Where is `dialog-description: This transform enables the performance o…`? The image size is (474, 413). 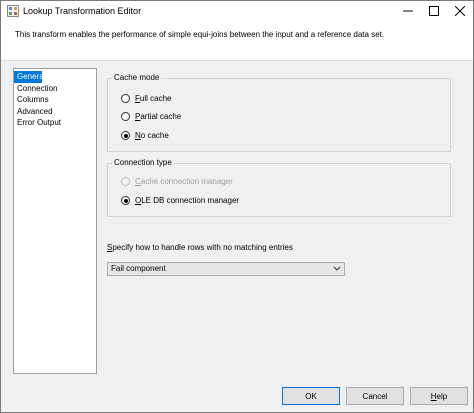 dialog-description: This transform enables the performance o… is located at coordinates (200, 34).